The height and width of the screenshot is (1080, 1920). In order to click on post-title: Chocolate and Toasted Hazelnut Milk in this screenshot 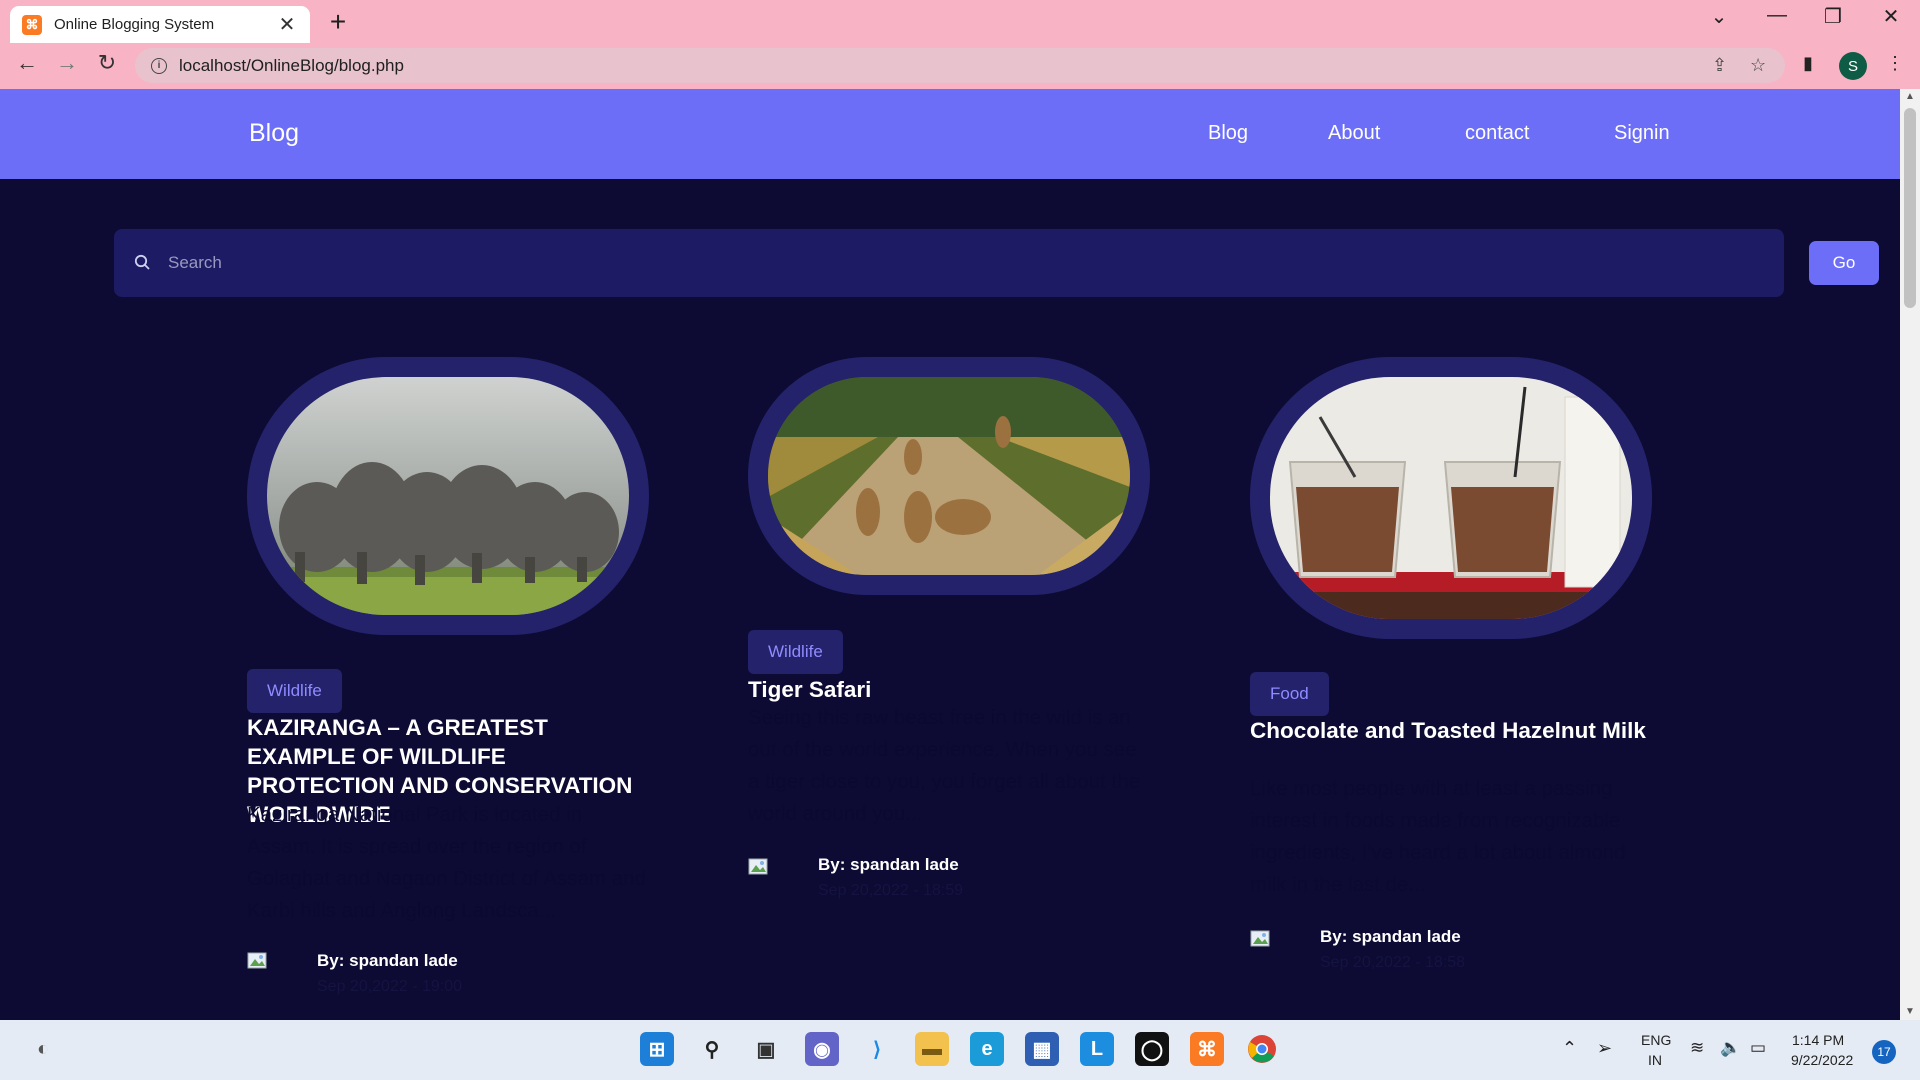, I will do `click(1450, 730)`.